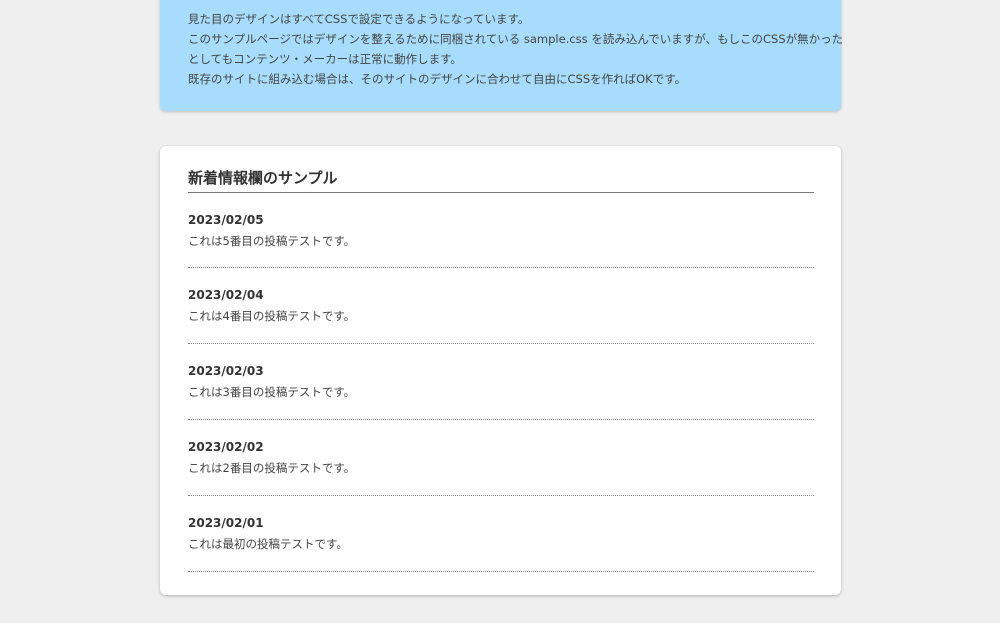  What do you see at coordinates (272, 392) in the screenshot?
I see `news-text: これは3番目の投稿テストです。` at bounding box center [272, 392].